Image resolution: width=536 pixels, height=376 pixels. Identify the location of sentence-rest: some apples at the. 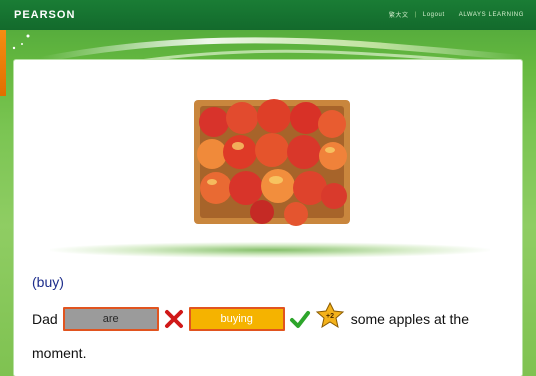
(409, 319).